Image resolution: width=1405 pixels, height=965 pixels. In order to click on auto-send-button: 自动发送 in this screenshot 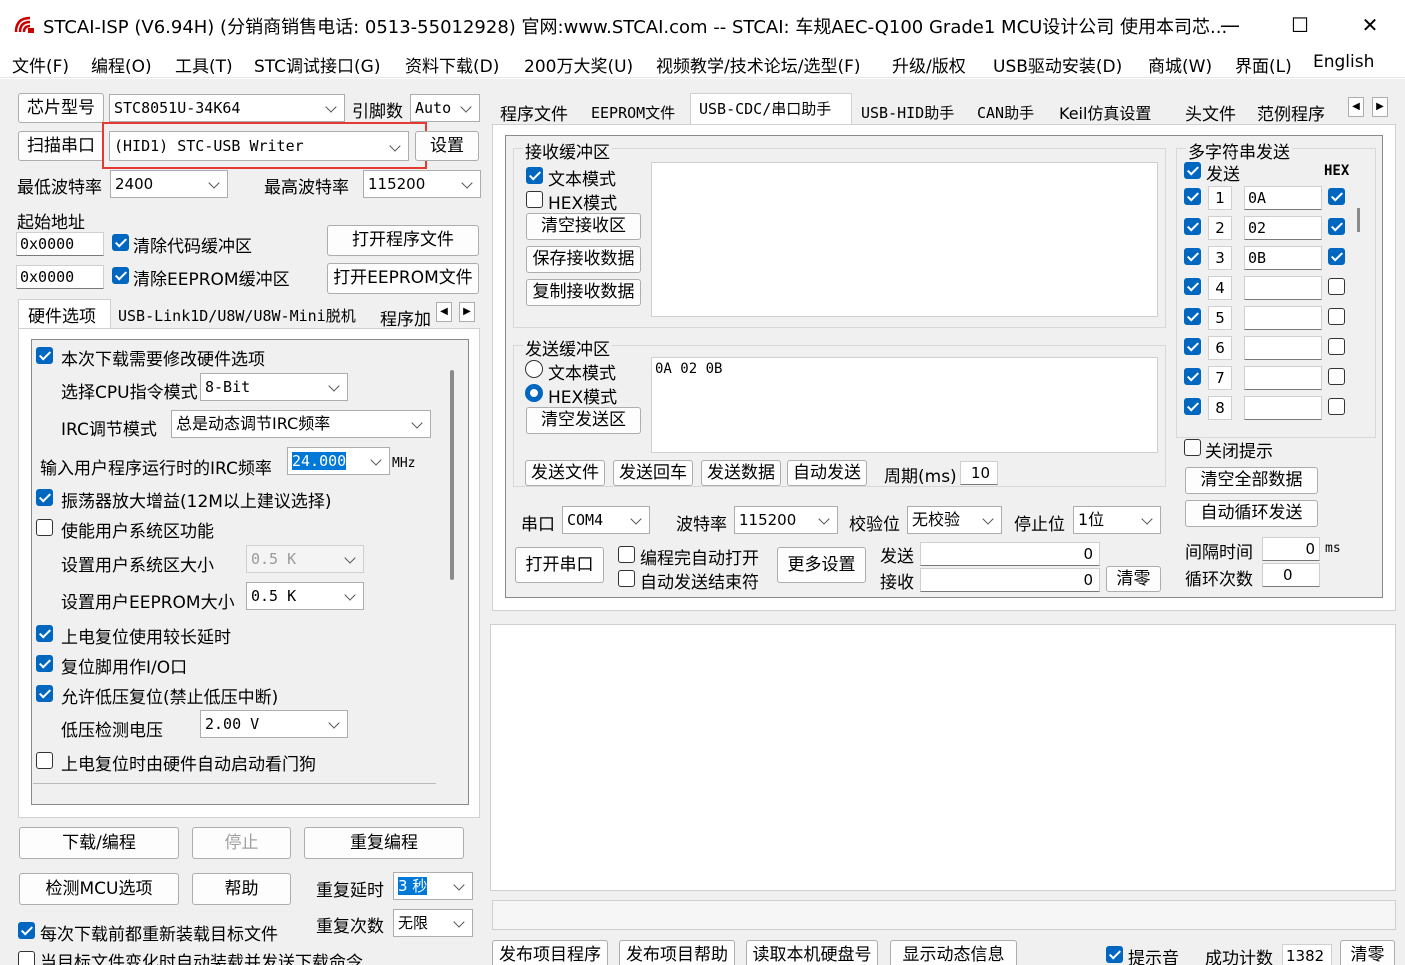, I will do `click(827, 473)`.